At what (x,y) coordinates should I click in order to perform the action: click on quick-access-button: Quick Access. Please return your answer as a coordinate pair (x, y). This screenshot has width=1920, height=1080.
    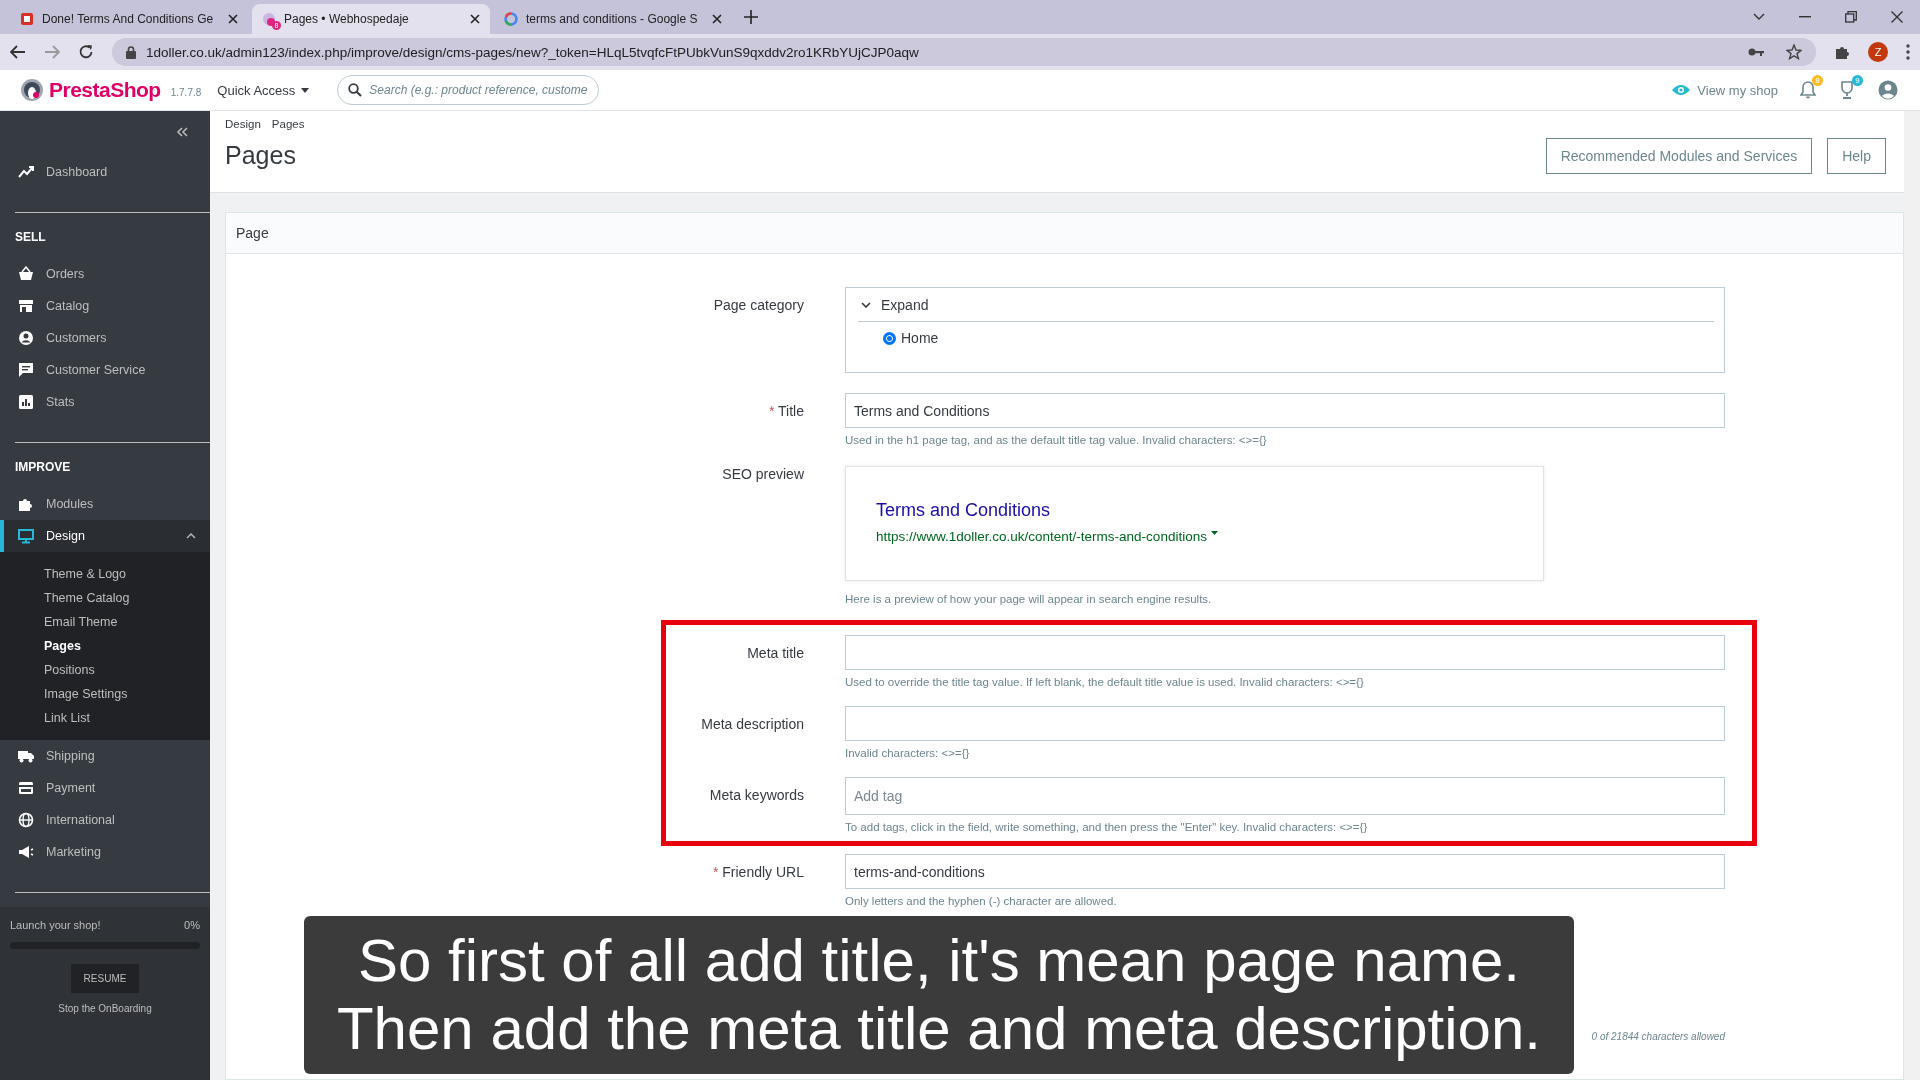
    Looking at the image, I should click on (263, 90).